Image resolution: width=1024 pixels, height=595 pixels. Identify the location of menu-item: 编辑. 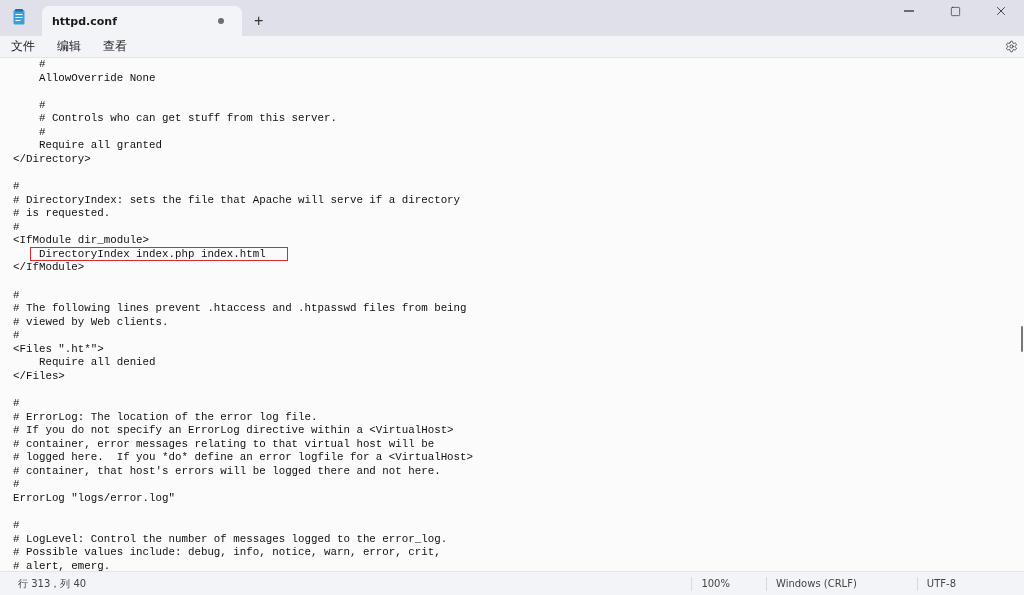
(74, 46).